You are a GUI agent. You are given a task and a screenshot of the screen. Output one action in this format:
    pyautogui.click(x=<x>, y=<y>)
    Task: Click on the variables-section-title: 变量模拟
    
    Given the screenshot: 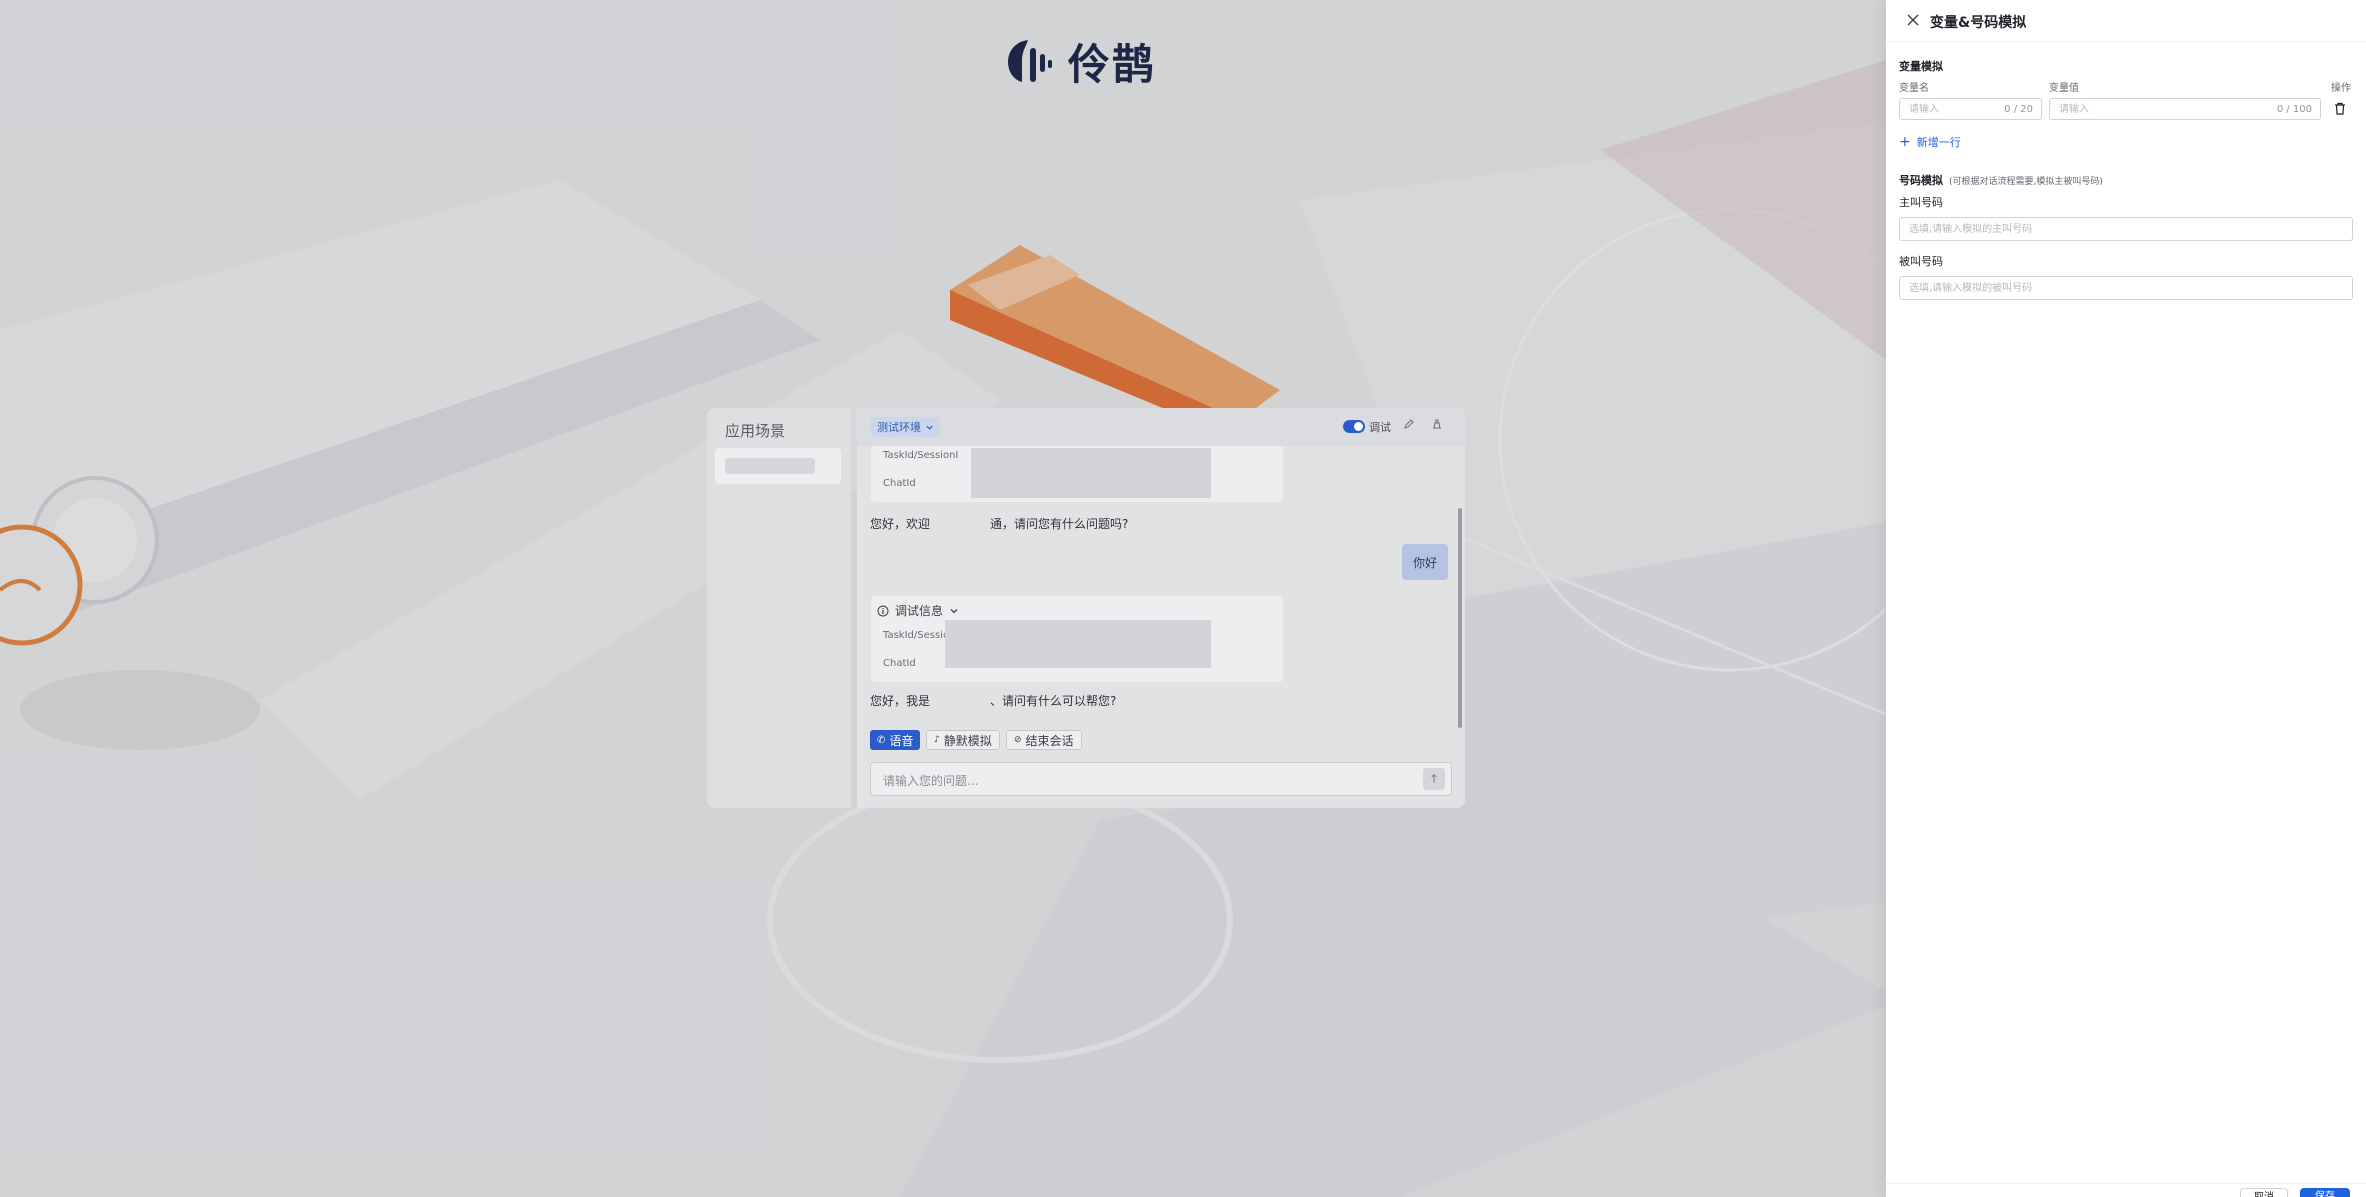 What is the action you would take?
    pyautogui.click(x=1921, y=66)
    